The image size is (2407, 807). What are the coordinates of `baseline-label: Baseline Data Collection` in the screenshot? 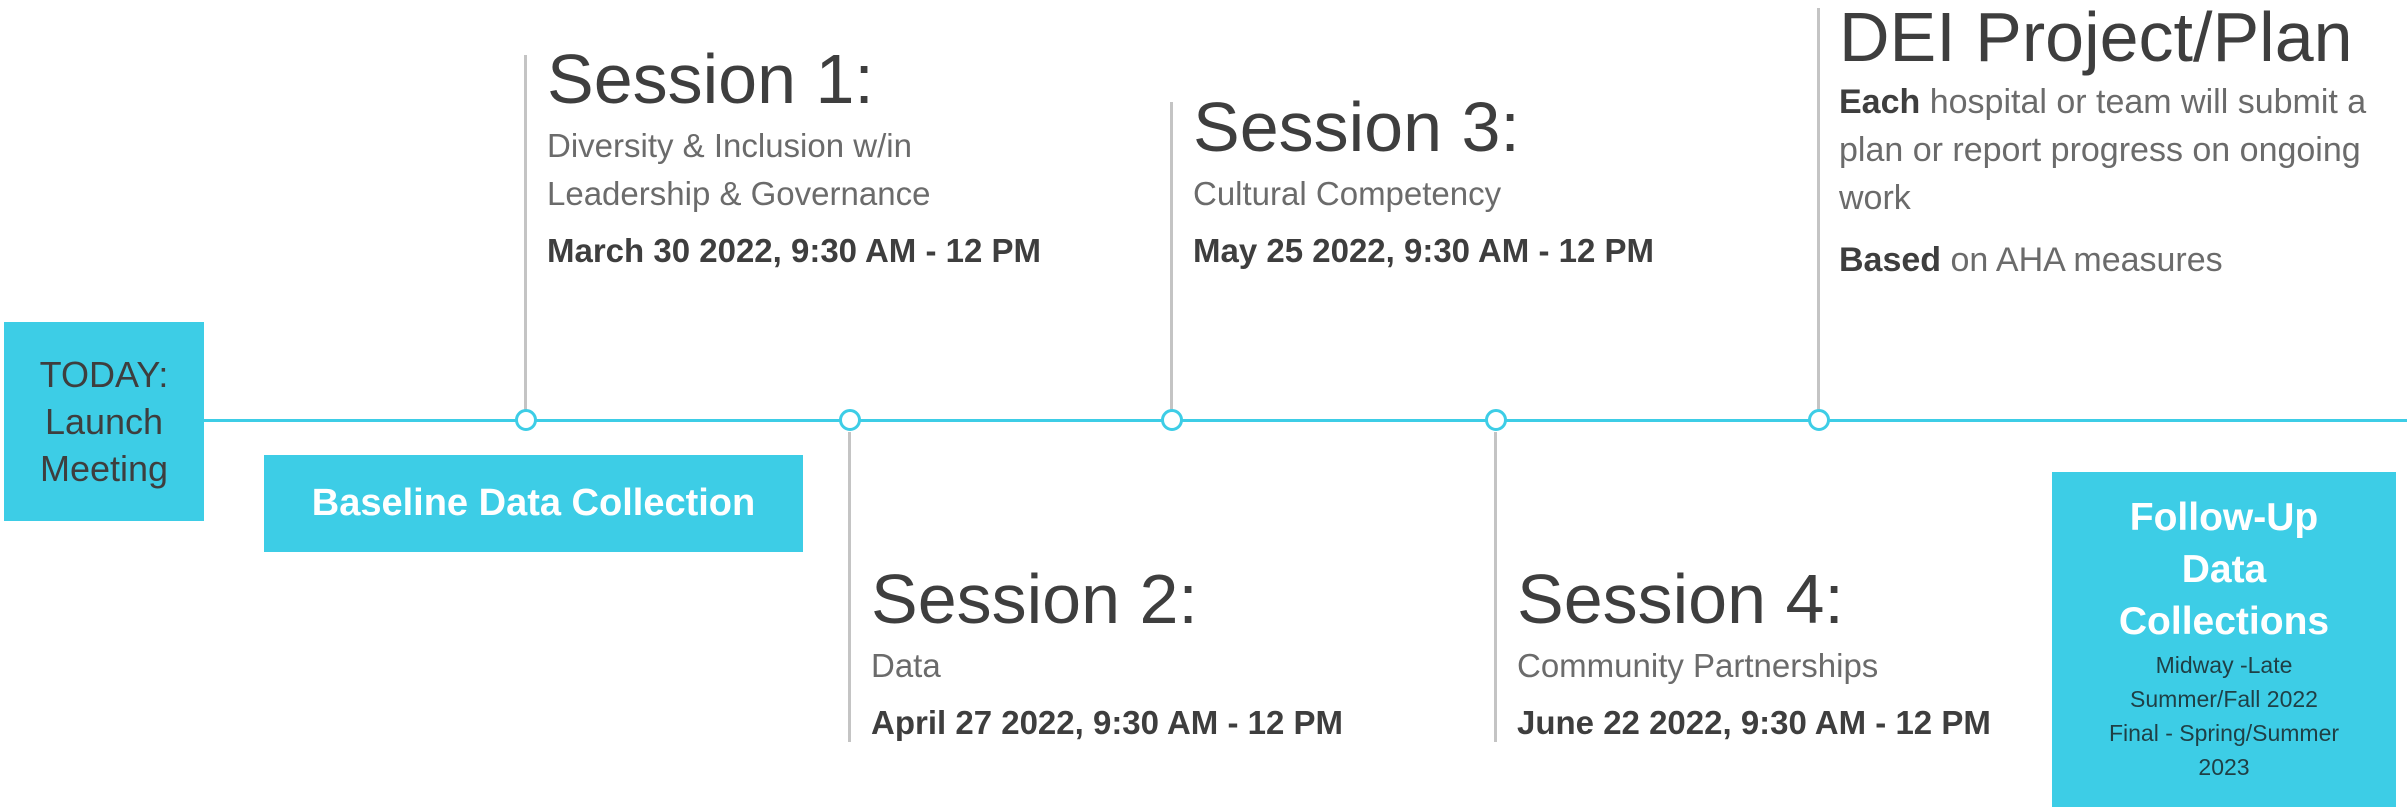 It's located at (533, 503).